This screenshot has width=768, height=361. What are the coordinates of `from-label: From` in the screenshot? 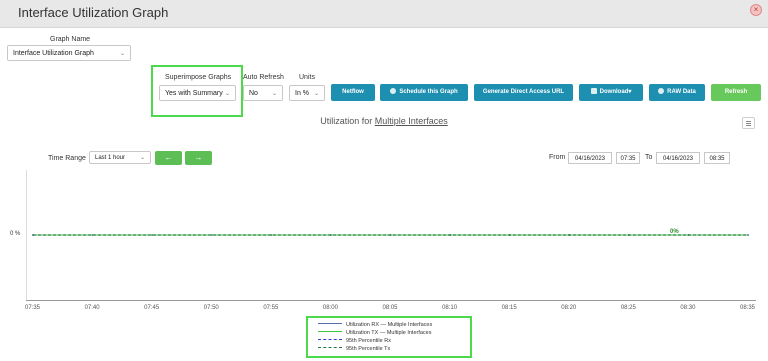 It's located at (557, 157).